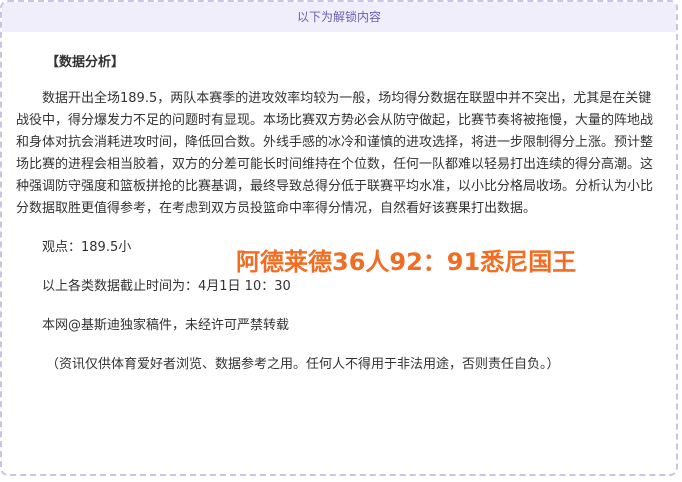 The width and height of the screenshot is (682, 482). Describe the element at coordinates (166, 325) in the screenshot. I see `copyright-line: 本网@基斯迪独家稿件，未经许可严禁转载` at that location.